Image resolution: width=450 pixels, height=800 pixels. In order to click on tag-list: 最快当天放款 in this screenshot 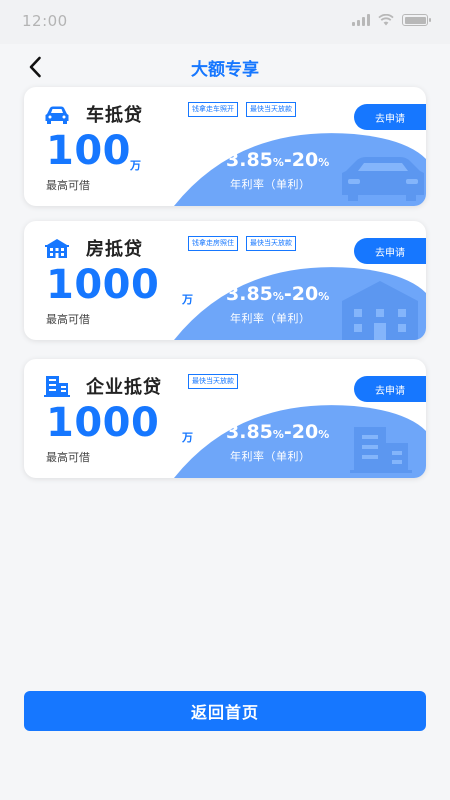, I will do `click(213, 381)`.